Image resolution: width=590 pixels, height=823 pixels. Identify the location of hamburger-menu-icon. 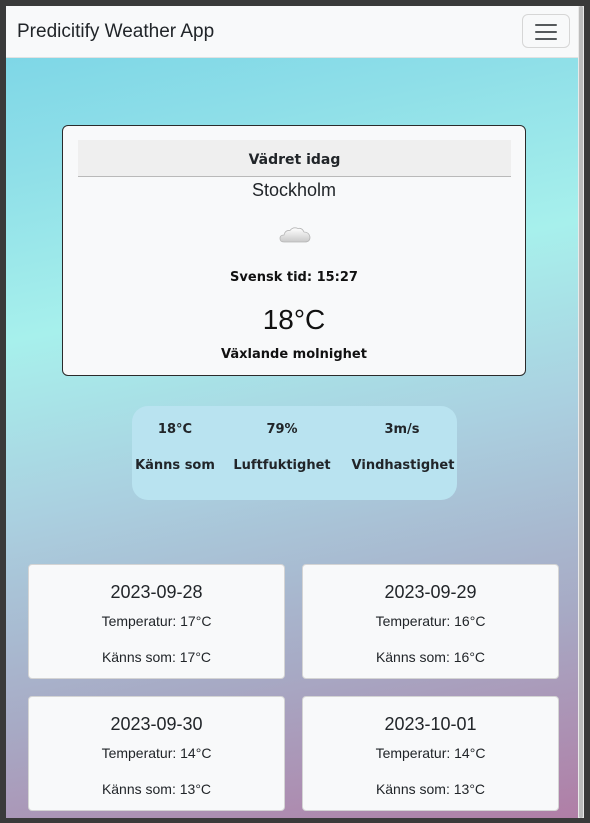
(546, 25).